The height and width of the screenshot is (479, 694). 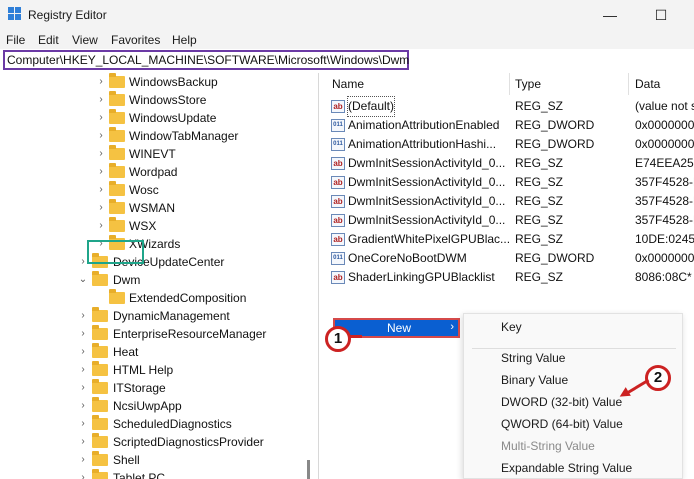 I want to click on tree-item: › WSX, so click(x=159, y=226).